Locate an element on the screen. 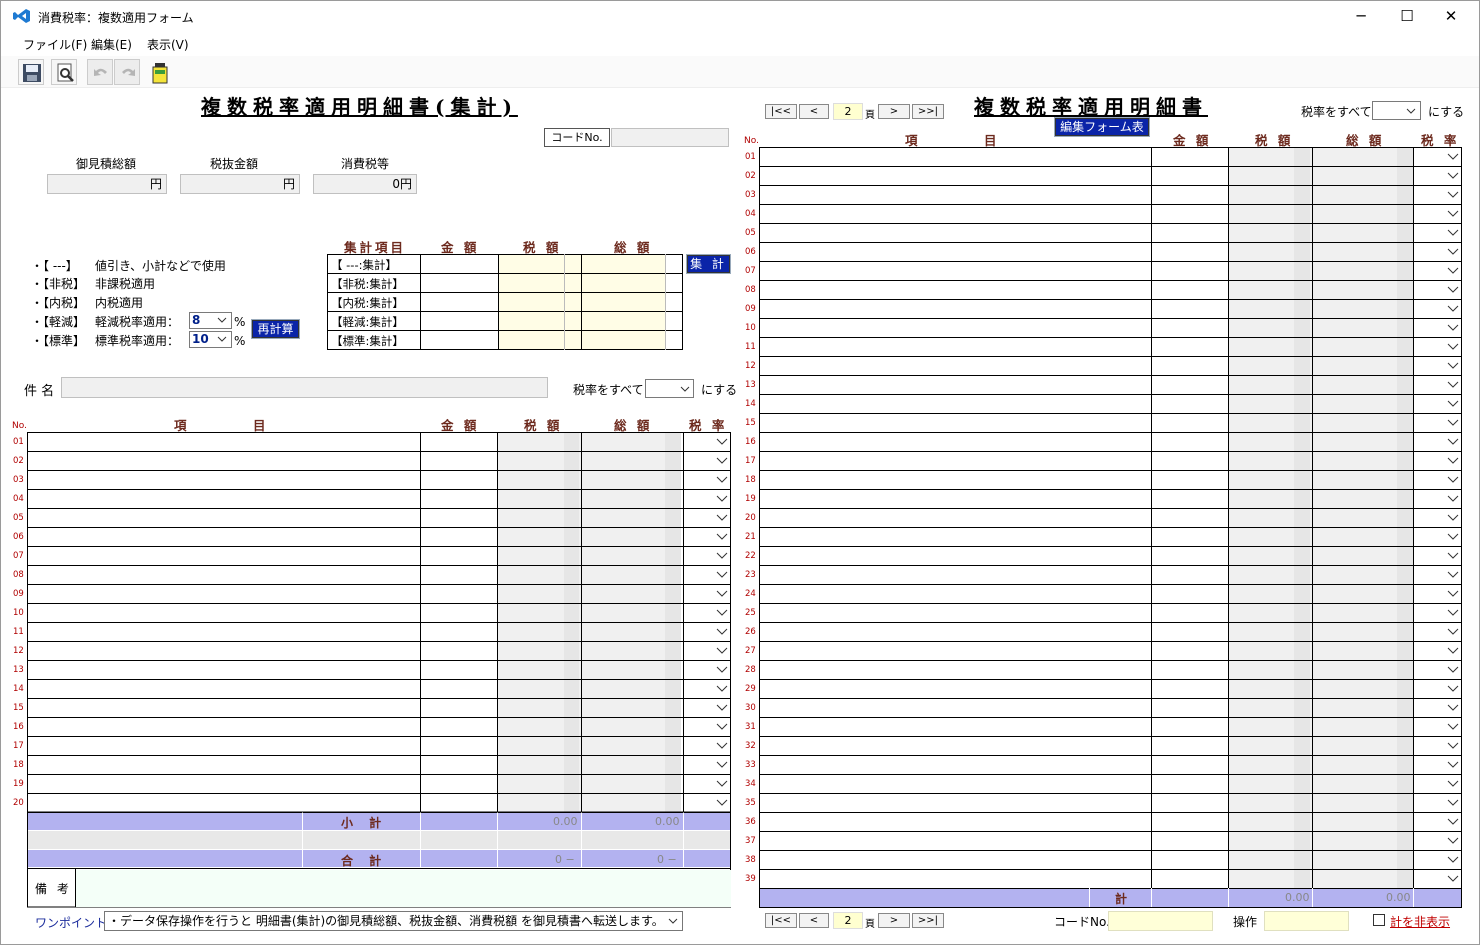 This screenshot has width=1480, height=945. operation-input is located at coordinates (1306, 921).